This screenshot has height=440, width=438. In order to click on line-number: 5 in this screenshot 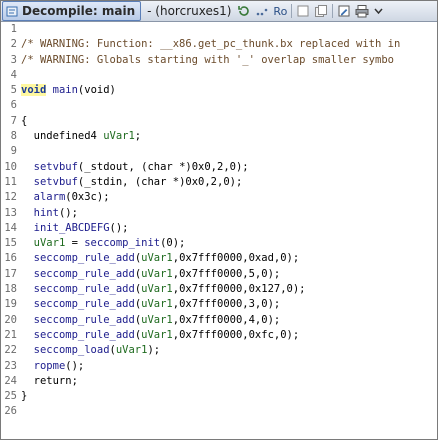, I will do `click(13, 90)`.